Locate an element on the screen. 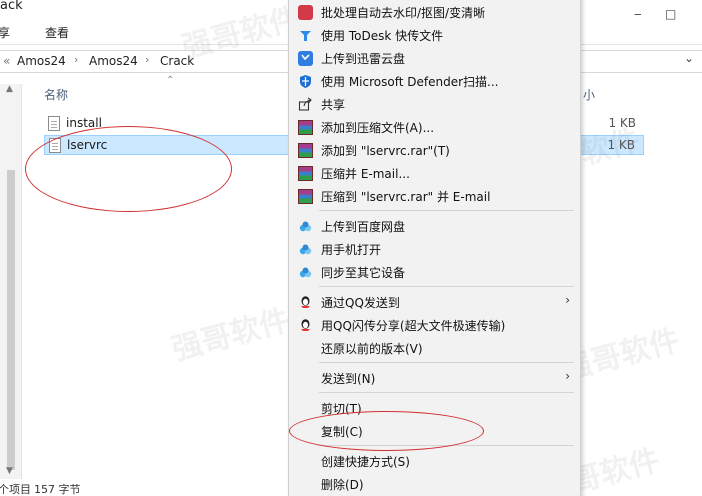 The width and height of the screenshot is (702, 496). menu-item-label: 批处理自动去水印/抠图/变清晰 is located at coordinates (403, 13).